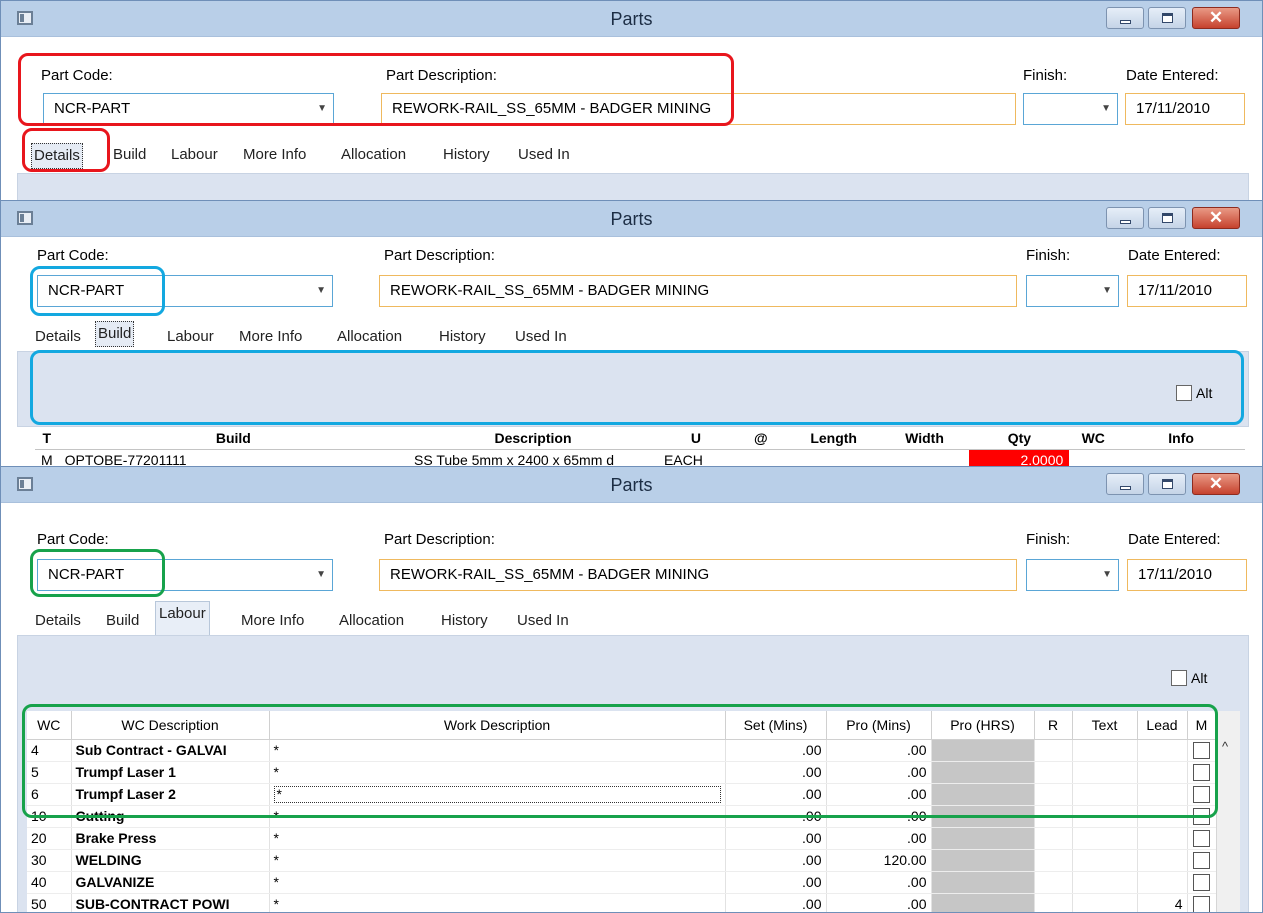 The height and width of the screenshot is (913, 1263). Describe the element at coordinates (533, 438) in the screenshot. I see `build-col-header: Description` at that location.